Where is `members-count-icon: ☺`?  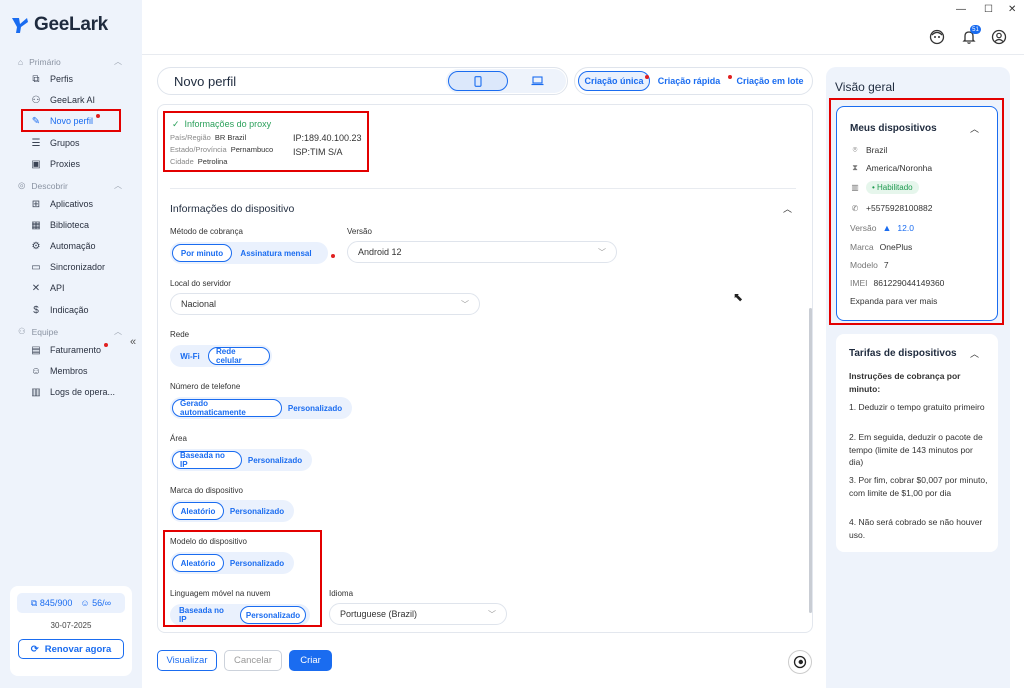
members-count-icon: ☺ is located at coordinates (85, 603).